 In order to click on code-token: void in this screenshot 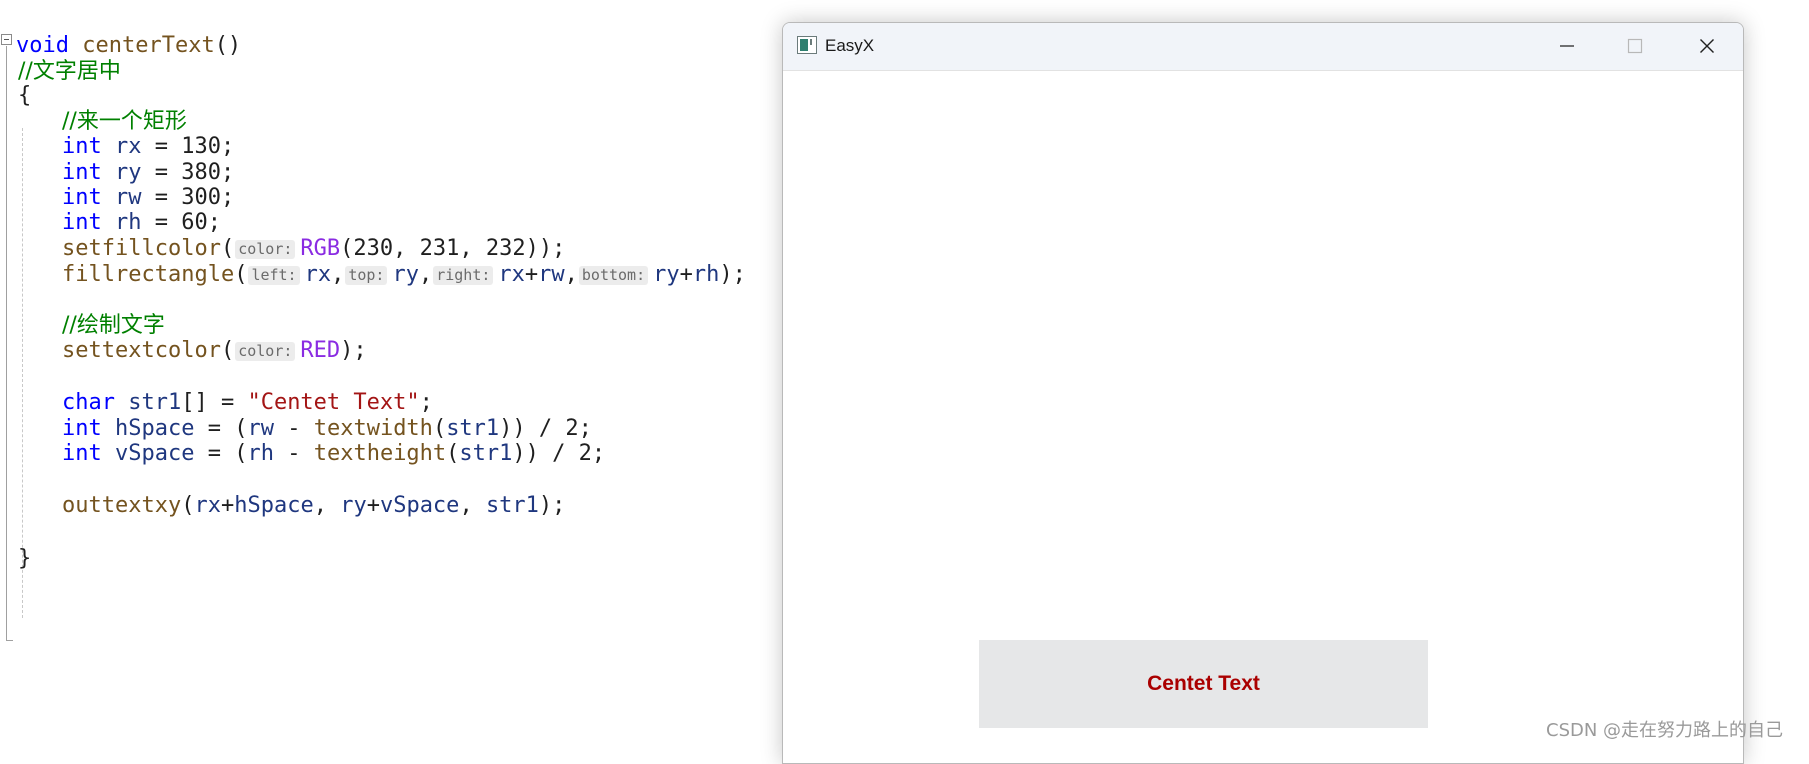, I will do `click(42, 45)`.